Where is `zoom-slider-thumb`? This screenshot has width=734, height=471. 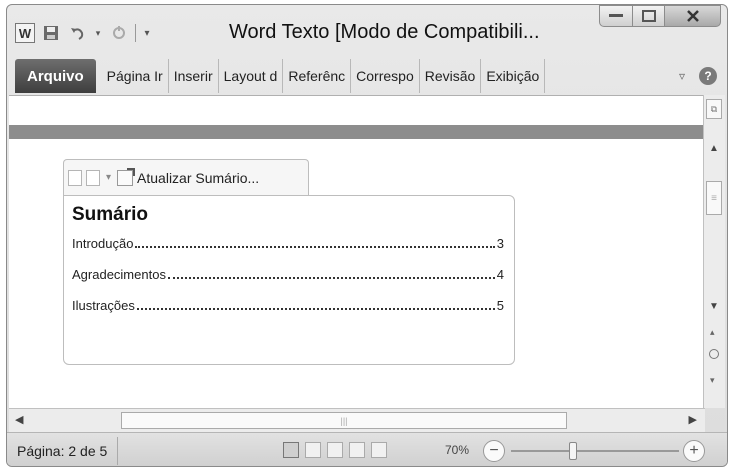
zoom-slider-thumb is located at coordinates (573, 451).